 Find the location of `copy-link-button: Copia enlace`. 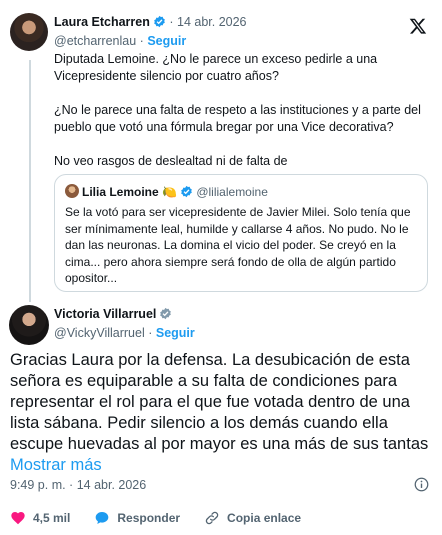

copy-link-button: Copia enlace is located at coordinates (252, 518).